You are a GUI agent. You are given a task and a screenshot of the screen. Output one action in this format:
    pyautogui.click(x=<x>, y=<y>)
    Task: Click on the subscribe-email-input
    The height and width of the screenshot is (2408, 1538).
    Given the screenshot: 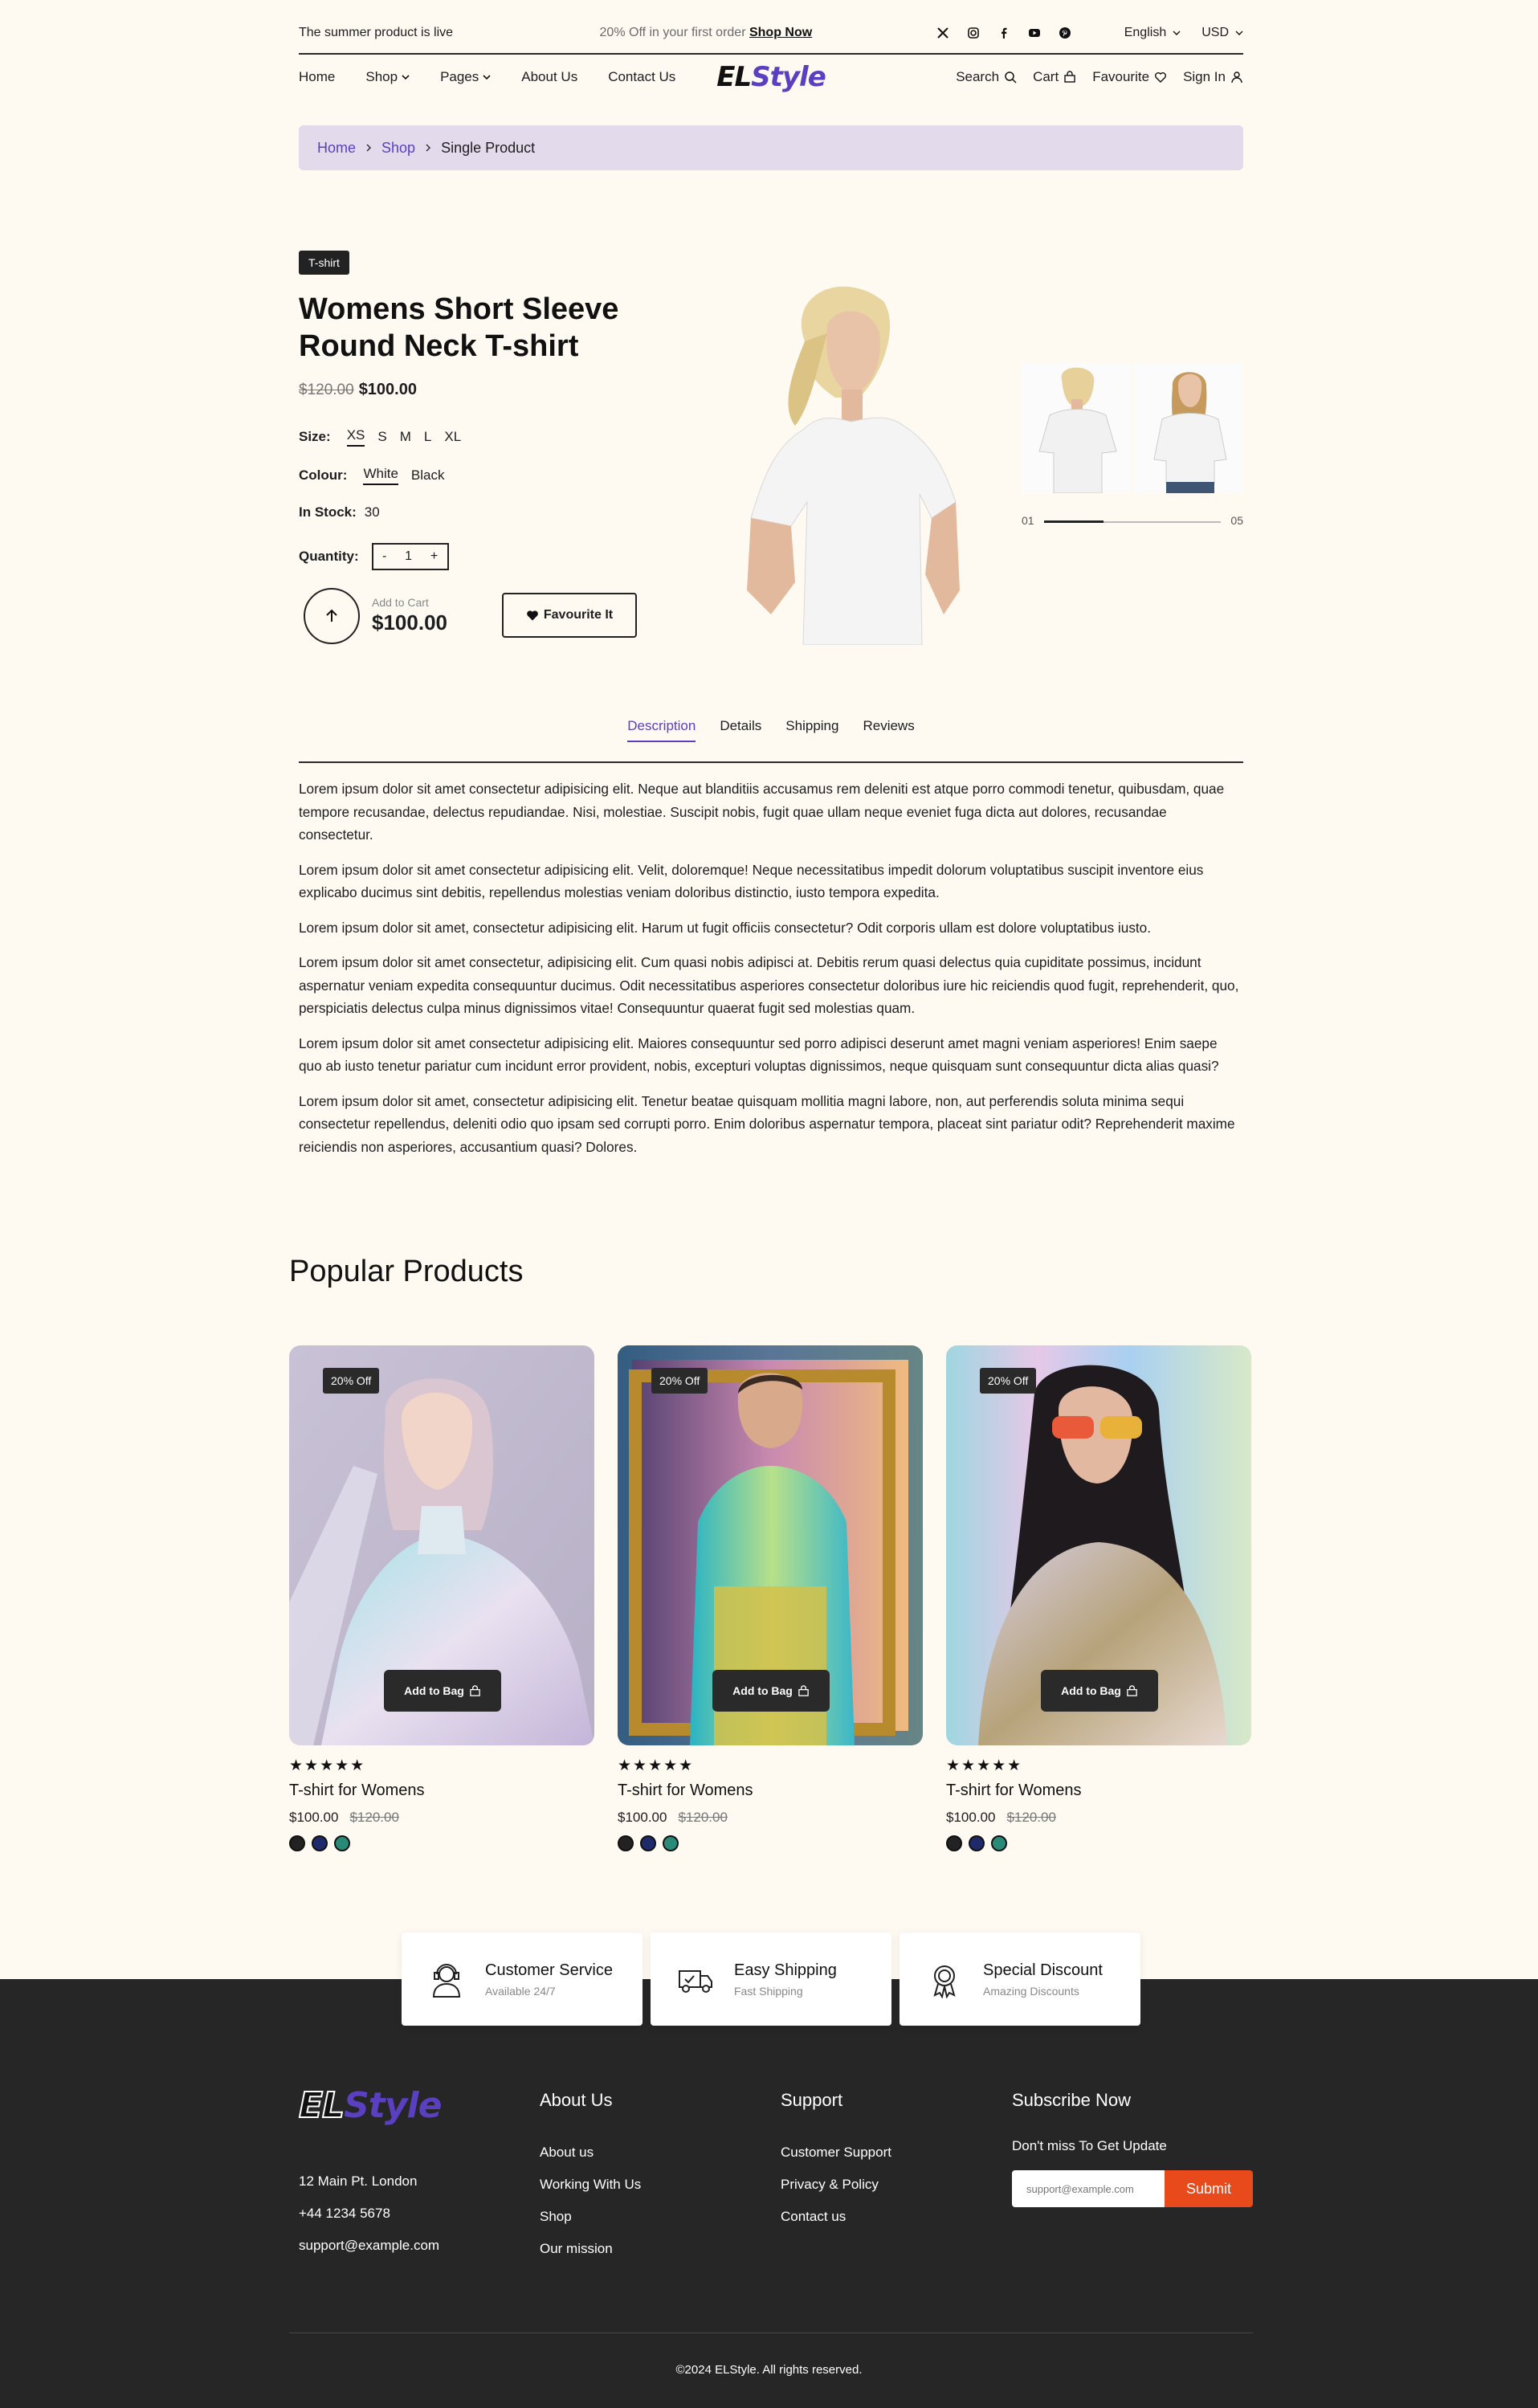 What is the action you would take?
    pyautogui.click(x=1088, y=2189)
    